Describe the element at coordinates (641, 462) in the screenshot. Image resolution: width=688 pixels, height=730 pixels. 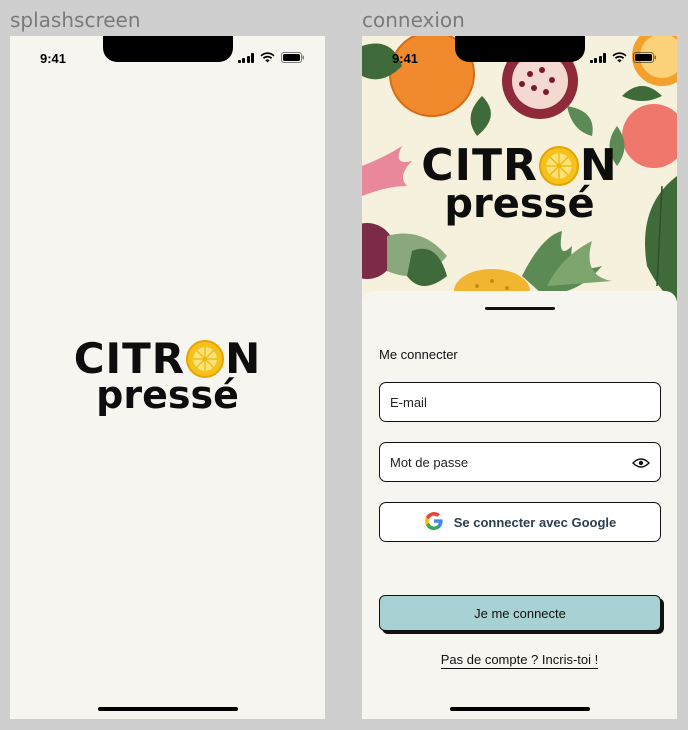
I see `eye-icon` at that location.